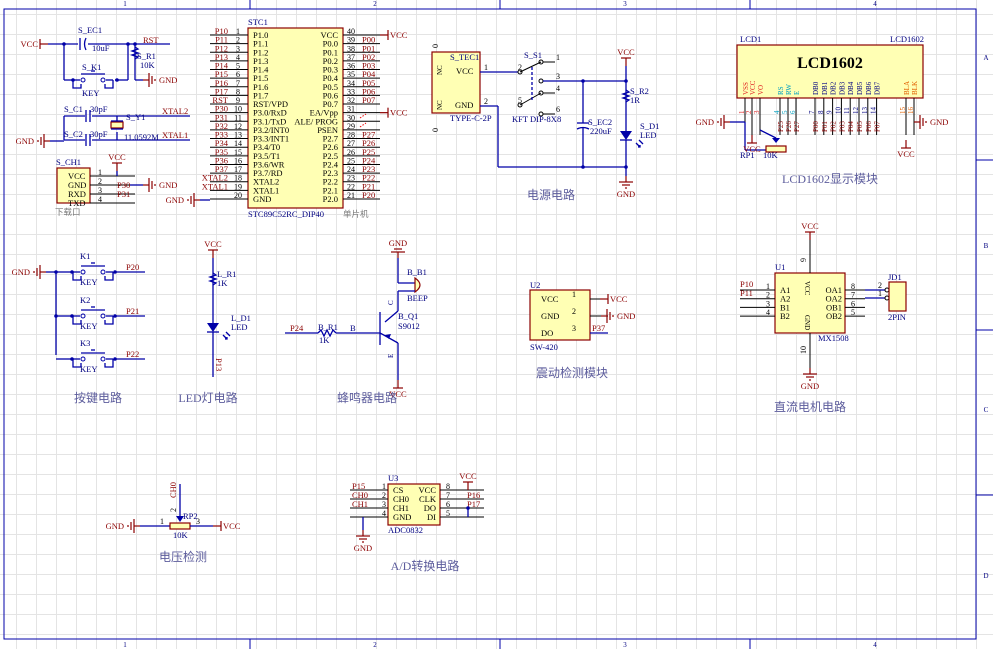 The image size is (993, 649). I want to click on net-label: P22, so click(132, 354).